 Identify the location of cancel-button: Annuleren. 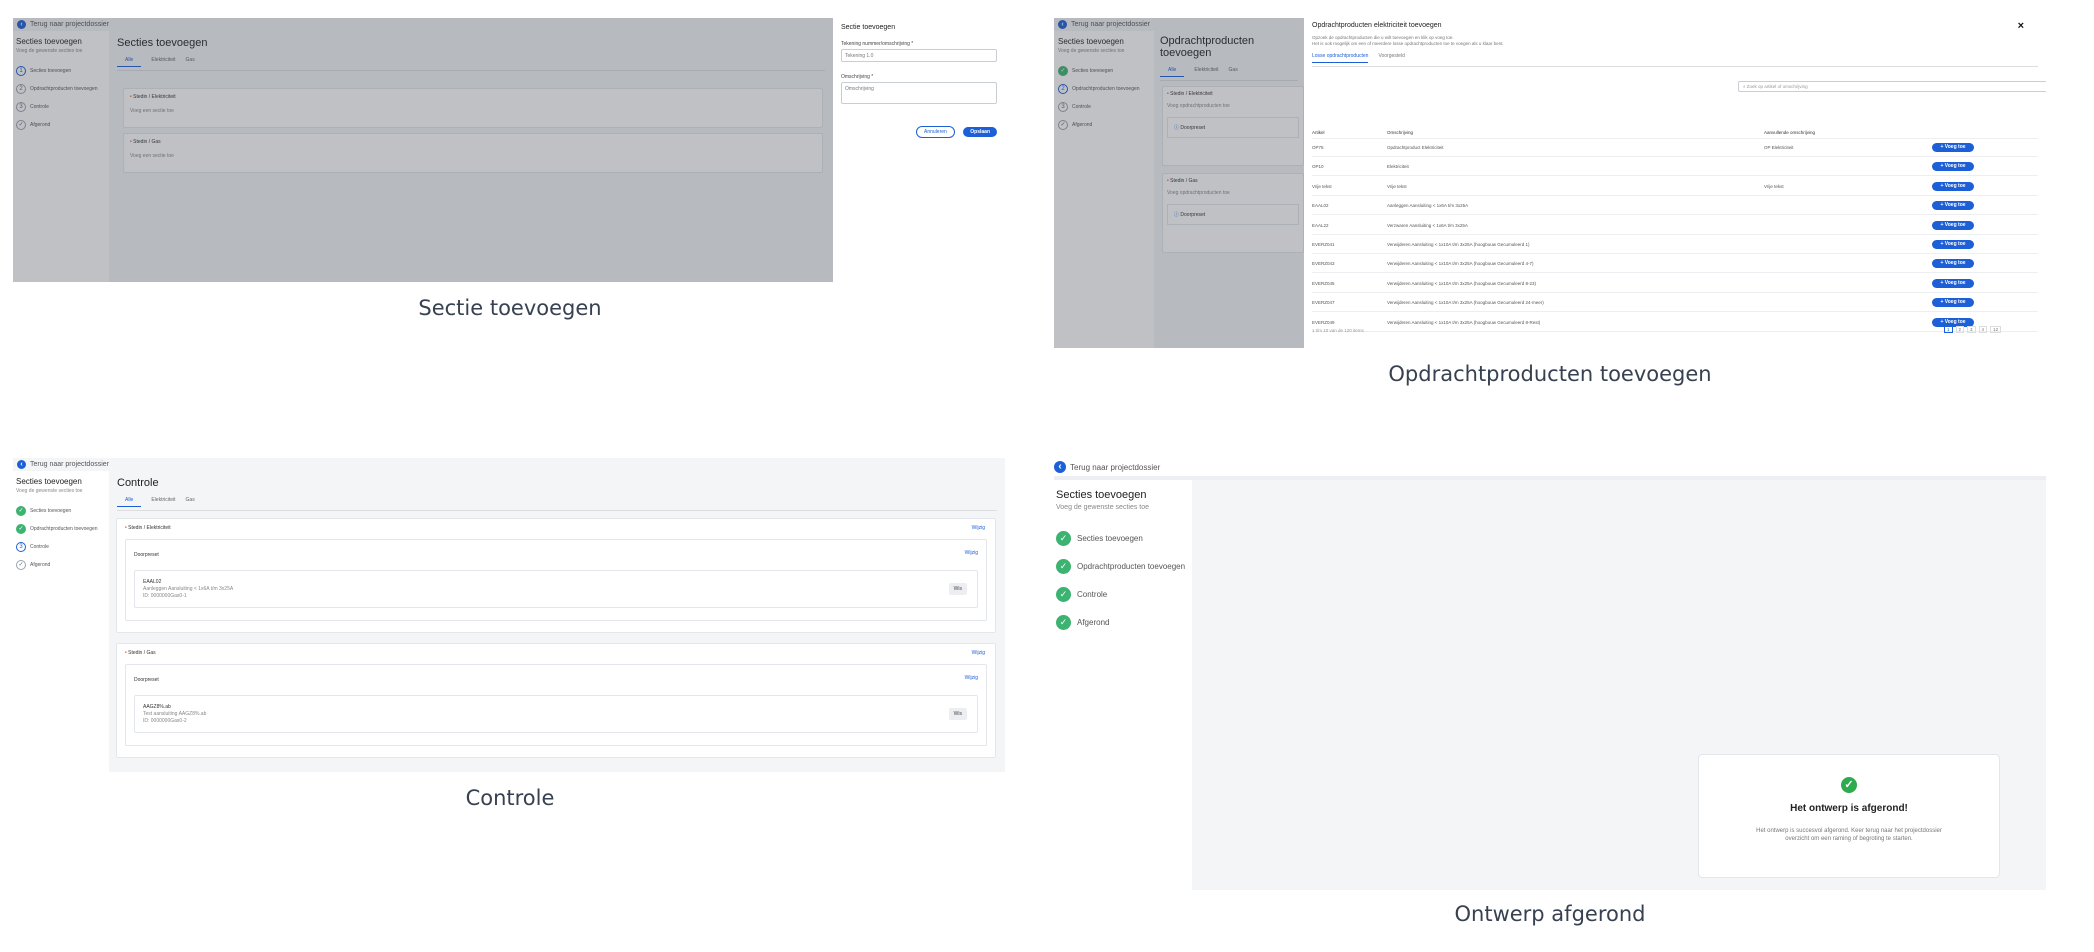
(935, 132).